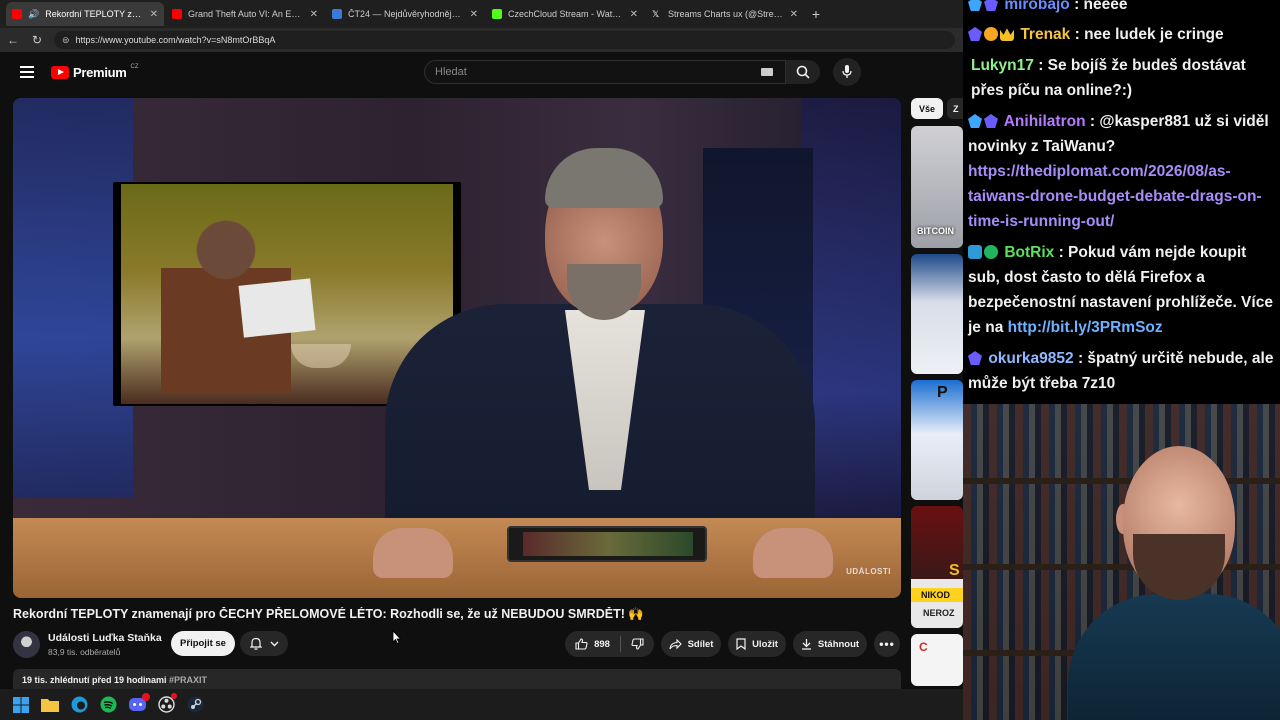  I want to click on suggested-video-thumbnail: P, so click(937, 440).